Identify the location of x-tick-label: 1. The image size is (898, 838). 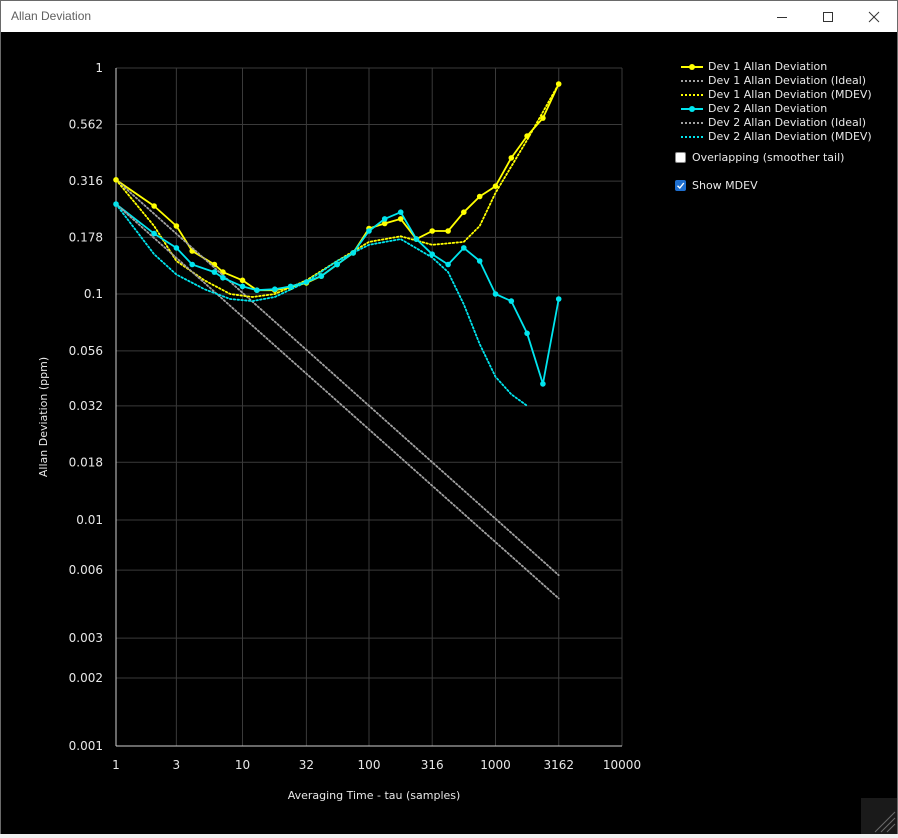
(116, 765).